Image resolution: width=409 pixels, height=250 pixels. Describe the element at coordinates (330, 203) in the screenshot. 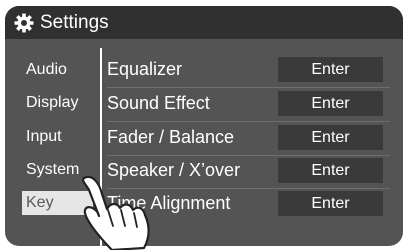

I see `time-alignment-enter-button: Enter` at that location.